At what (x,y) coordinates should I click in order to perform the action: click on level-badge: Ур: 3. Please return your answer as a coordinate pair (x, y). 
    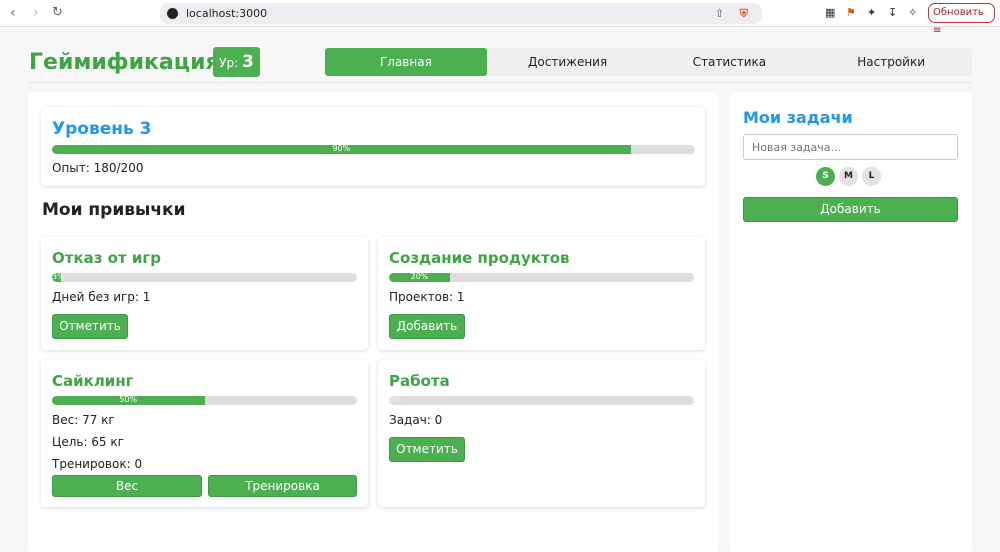
    Looking at the image, I should click on (236, 62).